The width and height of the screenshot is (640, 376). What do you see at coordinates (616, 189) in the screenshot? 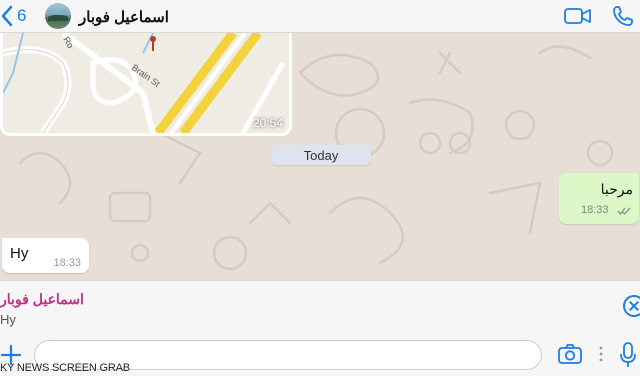
I see `message-text: مرحبا` at bounding box center [616, 189].